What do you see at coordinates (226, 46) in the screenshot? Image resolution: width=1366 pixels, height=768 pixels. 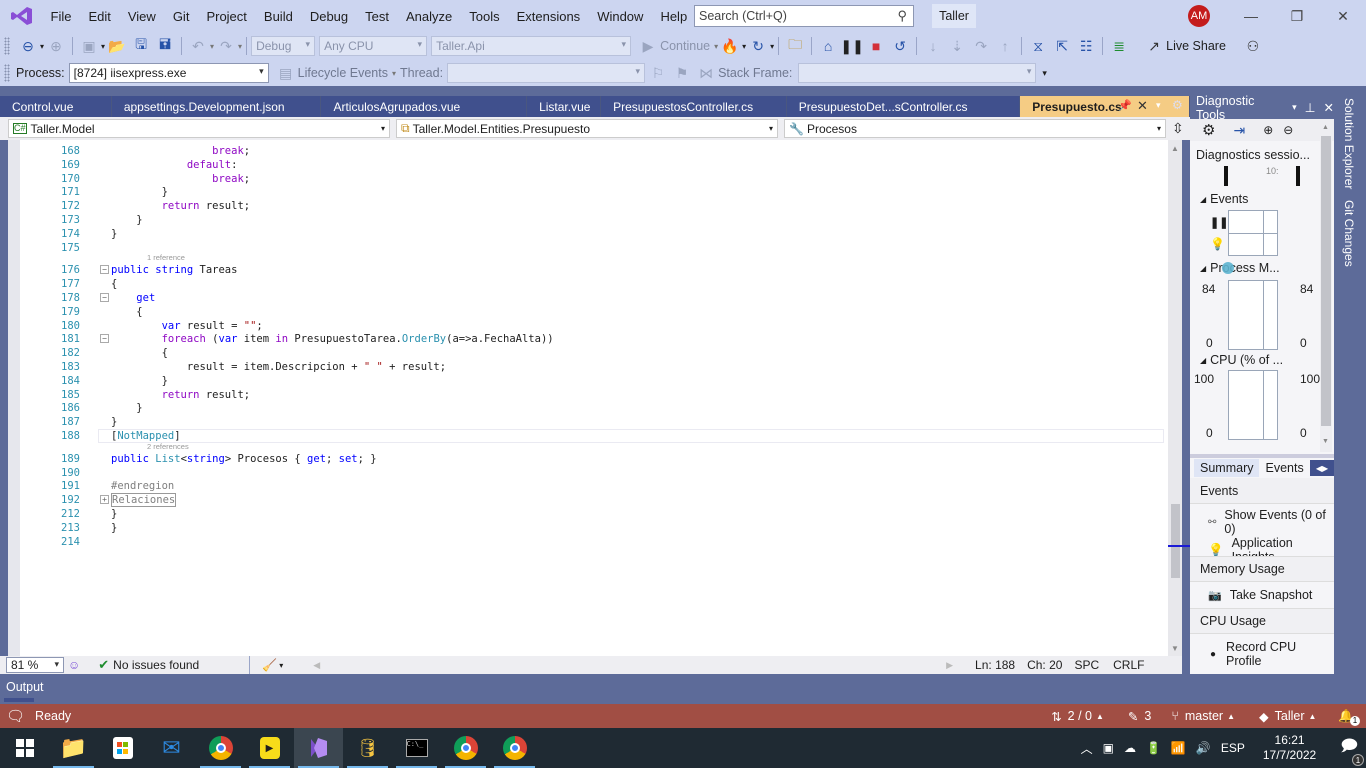 I see `redo-icon: ↷` at bounding box center [226, 46].